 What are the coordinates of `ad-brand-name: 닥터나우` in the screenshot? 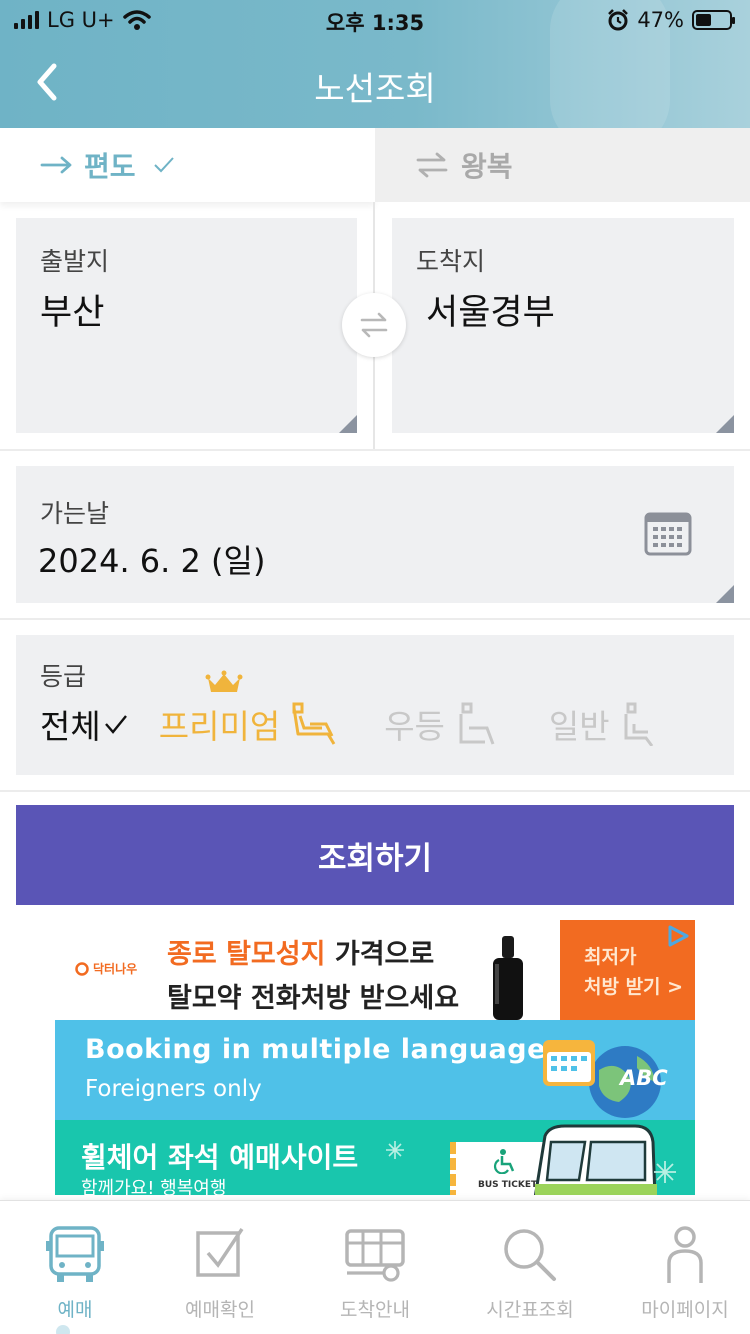 It's located at (115, 969).